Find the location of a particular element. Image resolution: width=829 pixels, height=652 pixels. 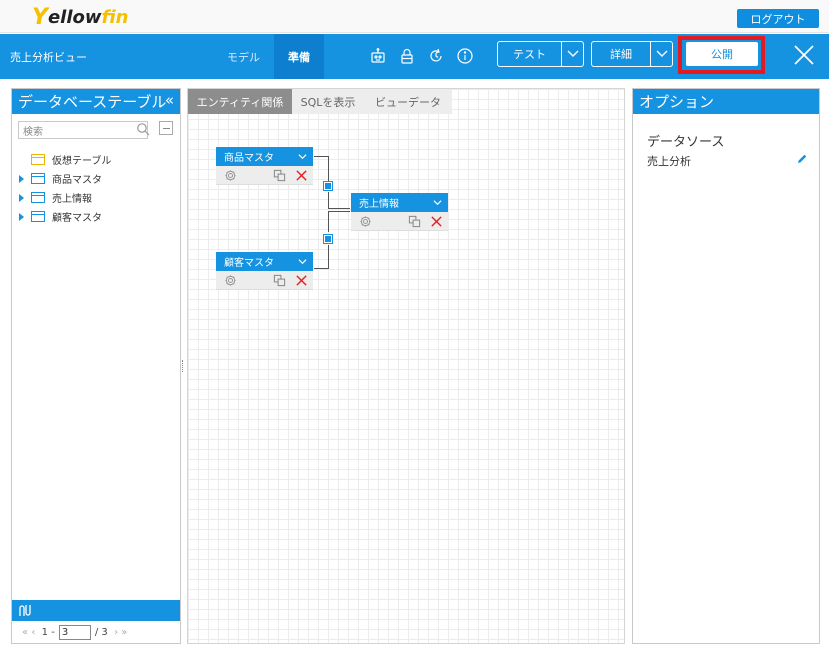

test-dropdown-chevron-icon is located at coordinates (572, 54).